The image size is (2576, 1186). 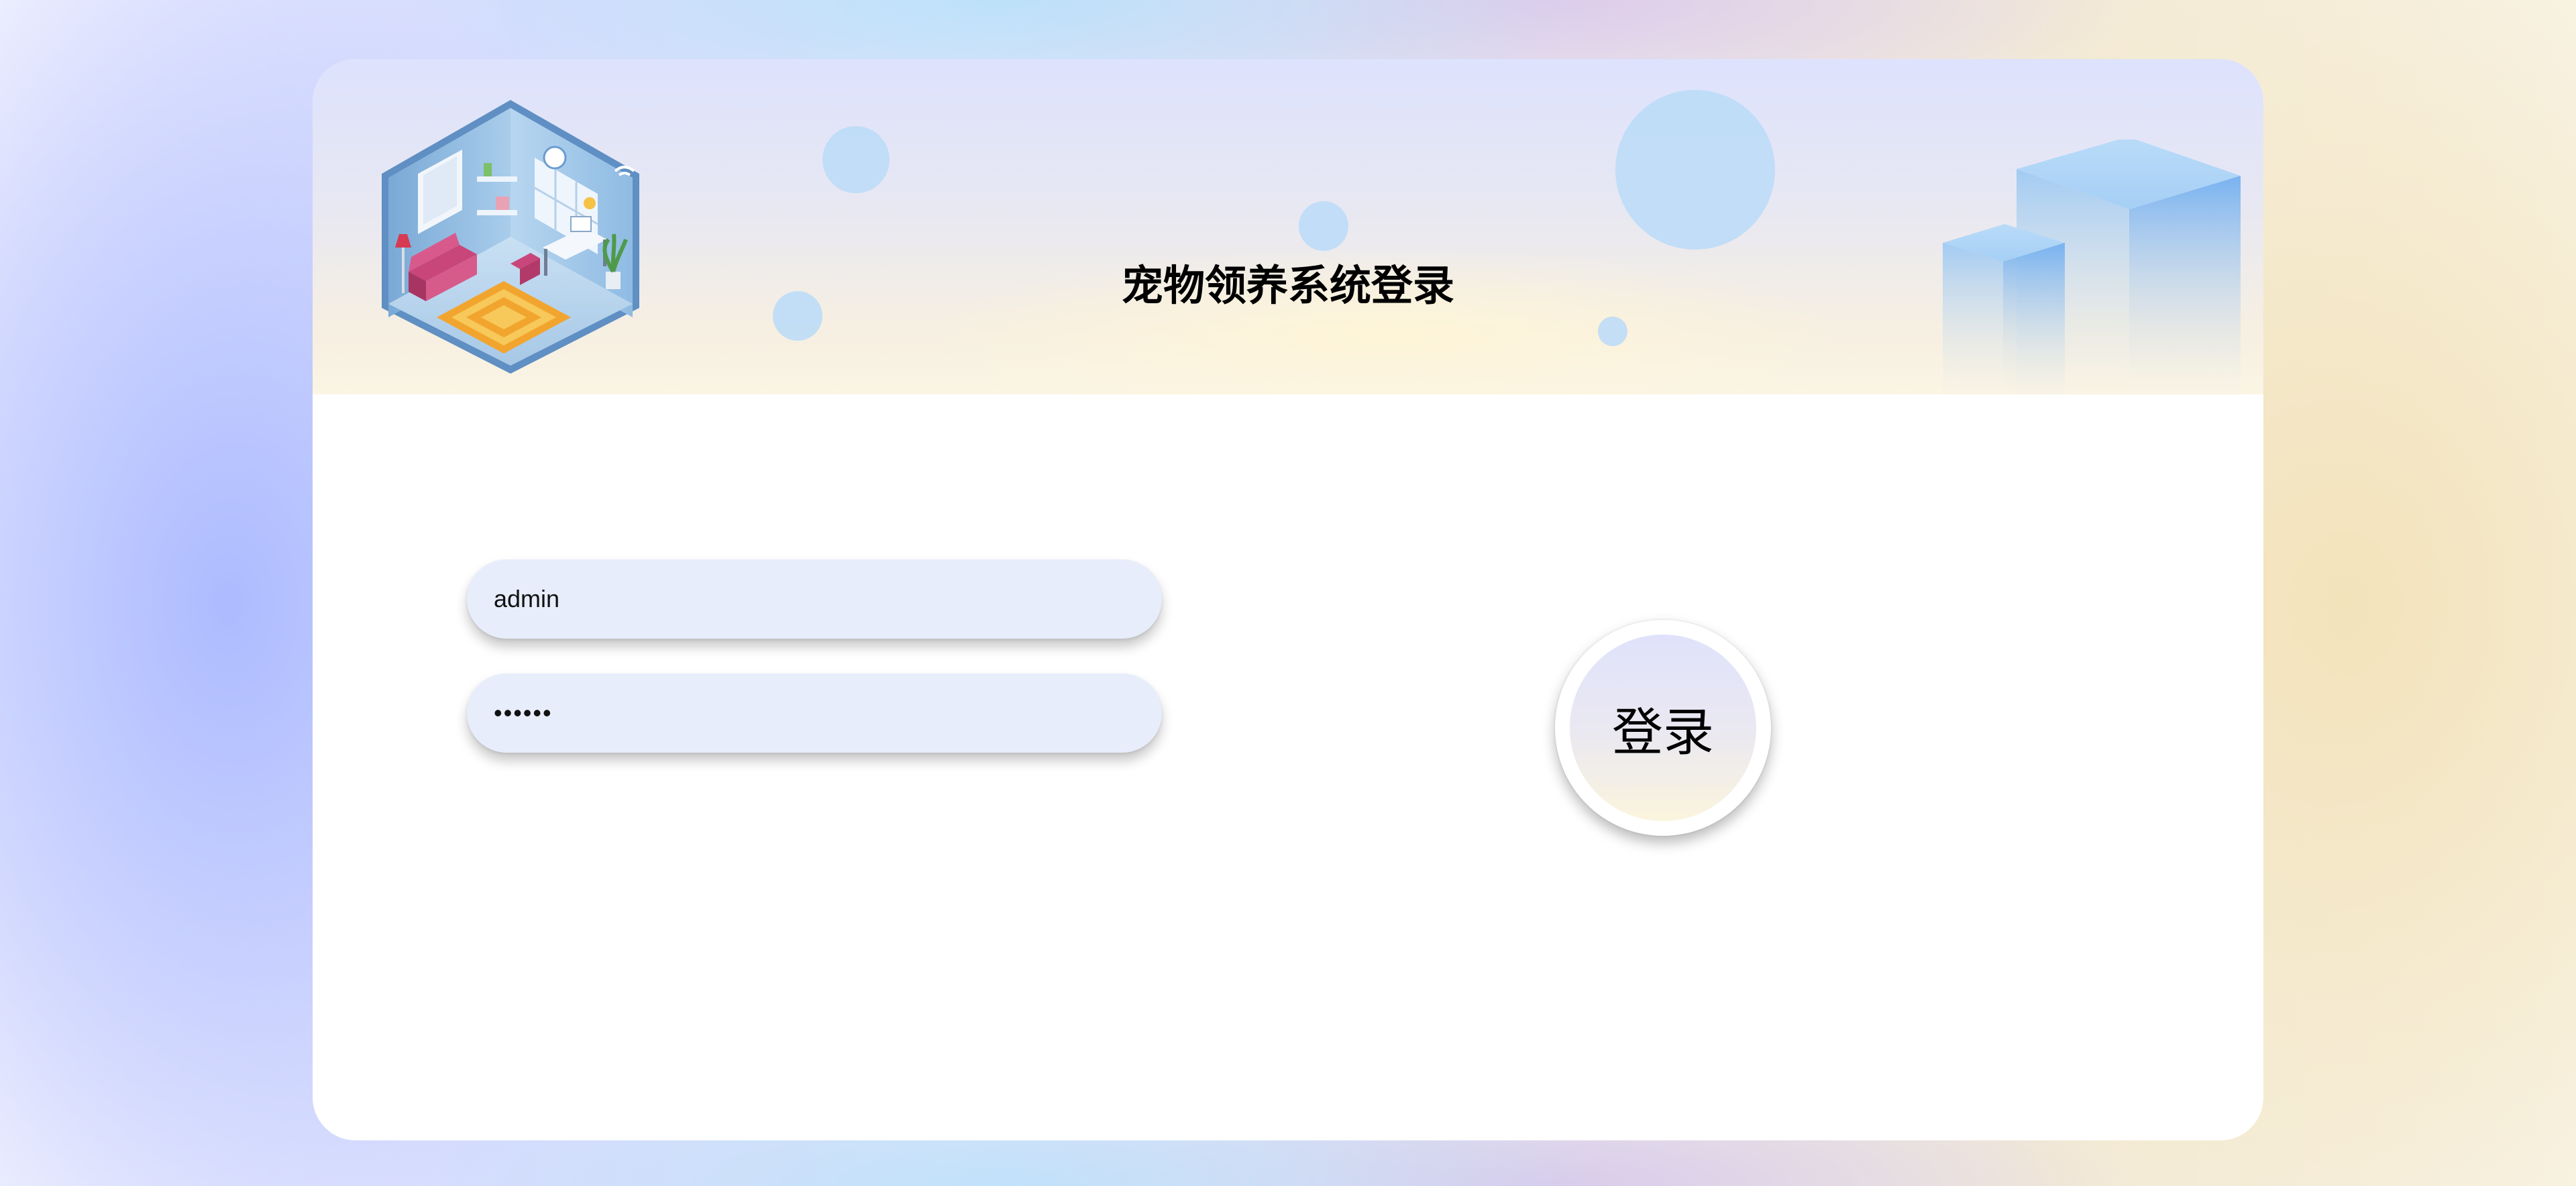 What do you see at coordinates (1663, 732) in the screenshot?
I see `login-button-label: 登录` at bounding box center [1663, 732].